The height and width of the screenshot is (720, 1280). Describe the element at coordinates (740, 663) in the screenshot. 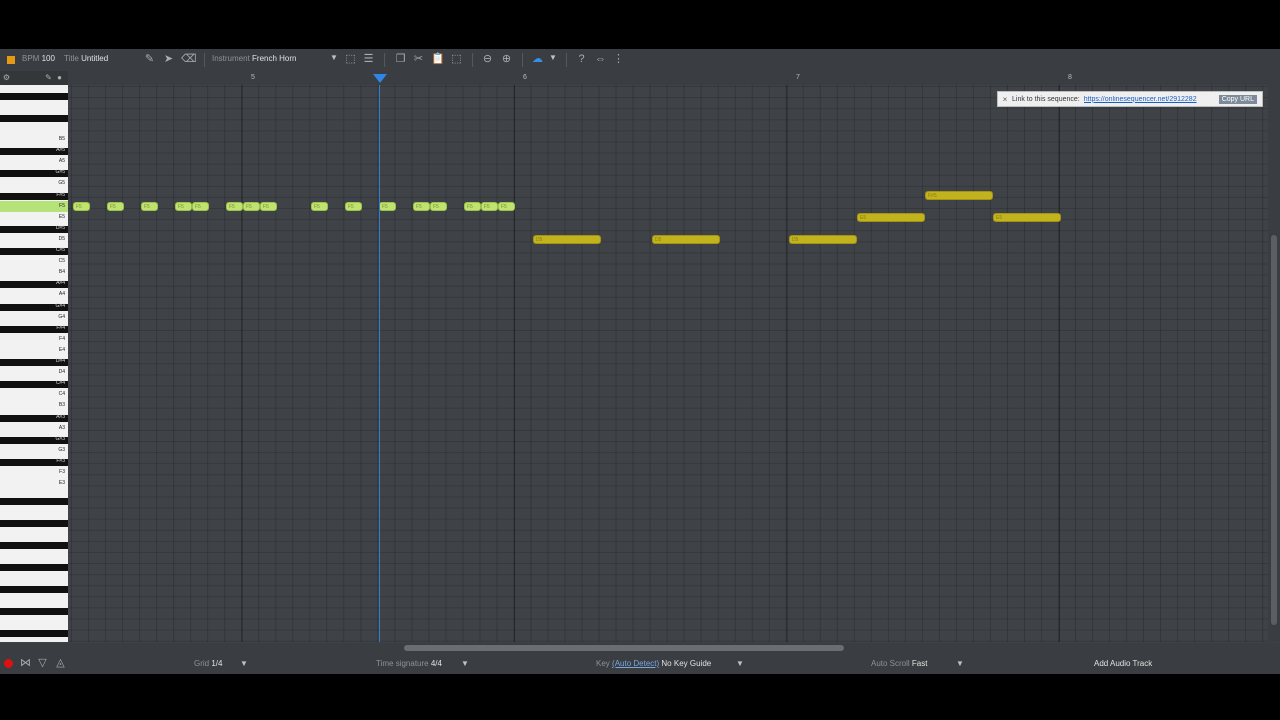

I see `key-dropdown-icon: ▼` at that location.